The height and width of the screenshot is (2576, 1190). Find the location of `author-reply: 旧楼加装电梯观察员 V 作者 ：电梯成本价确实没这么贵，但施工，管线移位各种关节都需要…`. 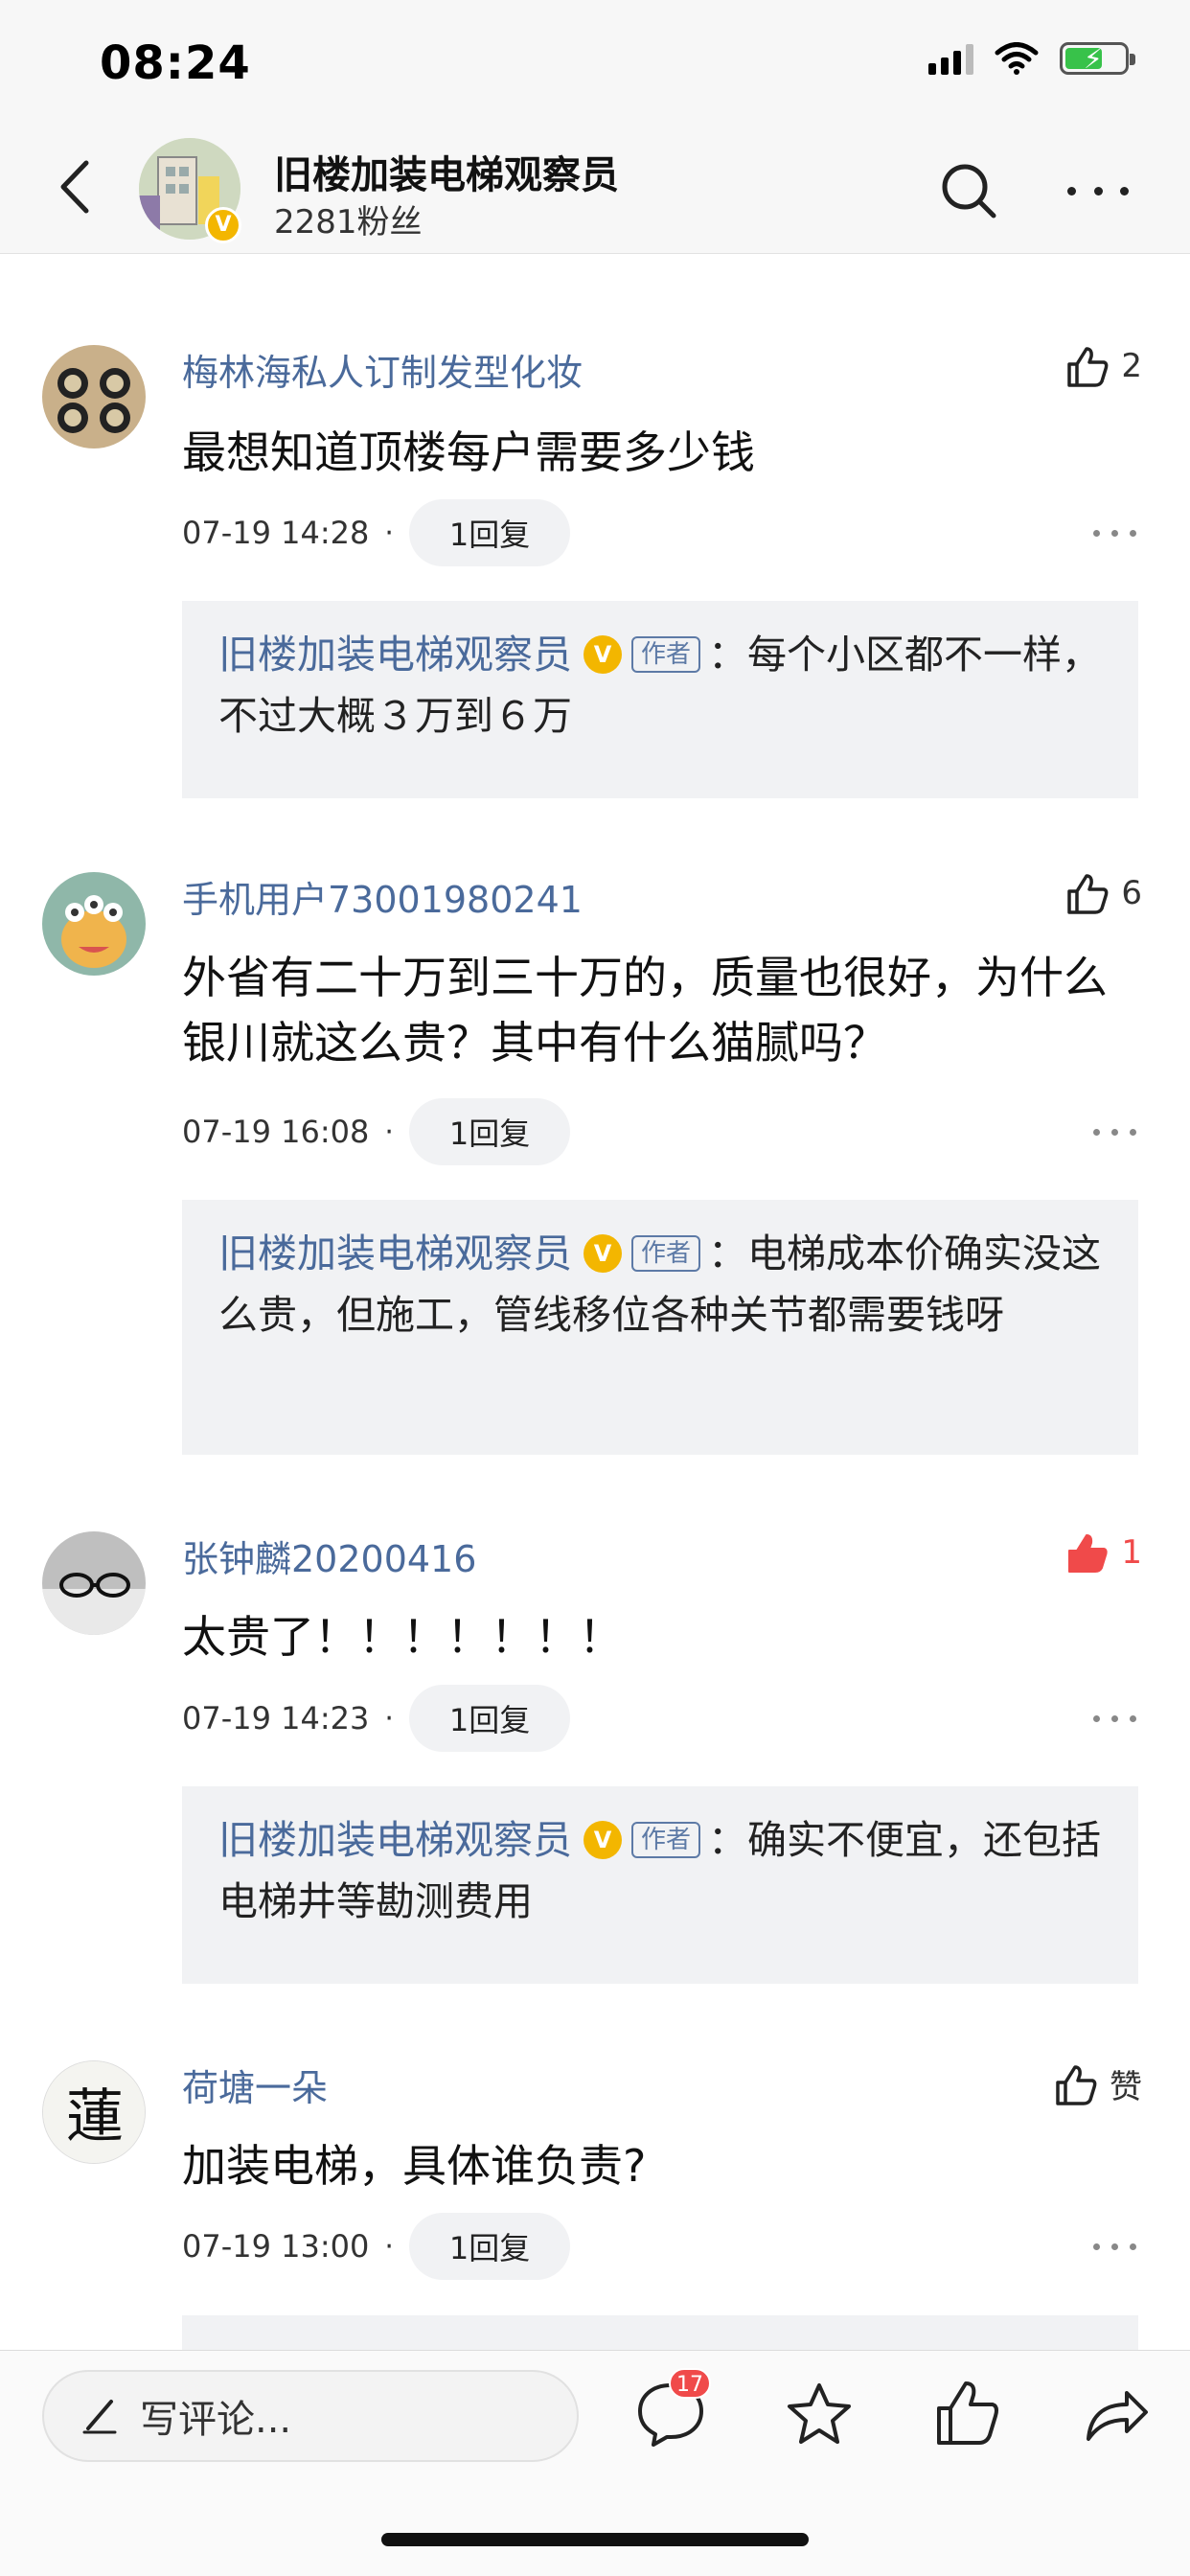

author-reply: 旧楼加装电梯观察员 V 作者 ：电梯成本价确实没这么贵，但施工，管线移位各种关节都需要… is located at coordinates (660, 1327).